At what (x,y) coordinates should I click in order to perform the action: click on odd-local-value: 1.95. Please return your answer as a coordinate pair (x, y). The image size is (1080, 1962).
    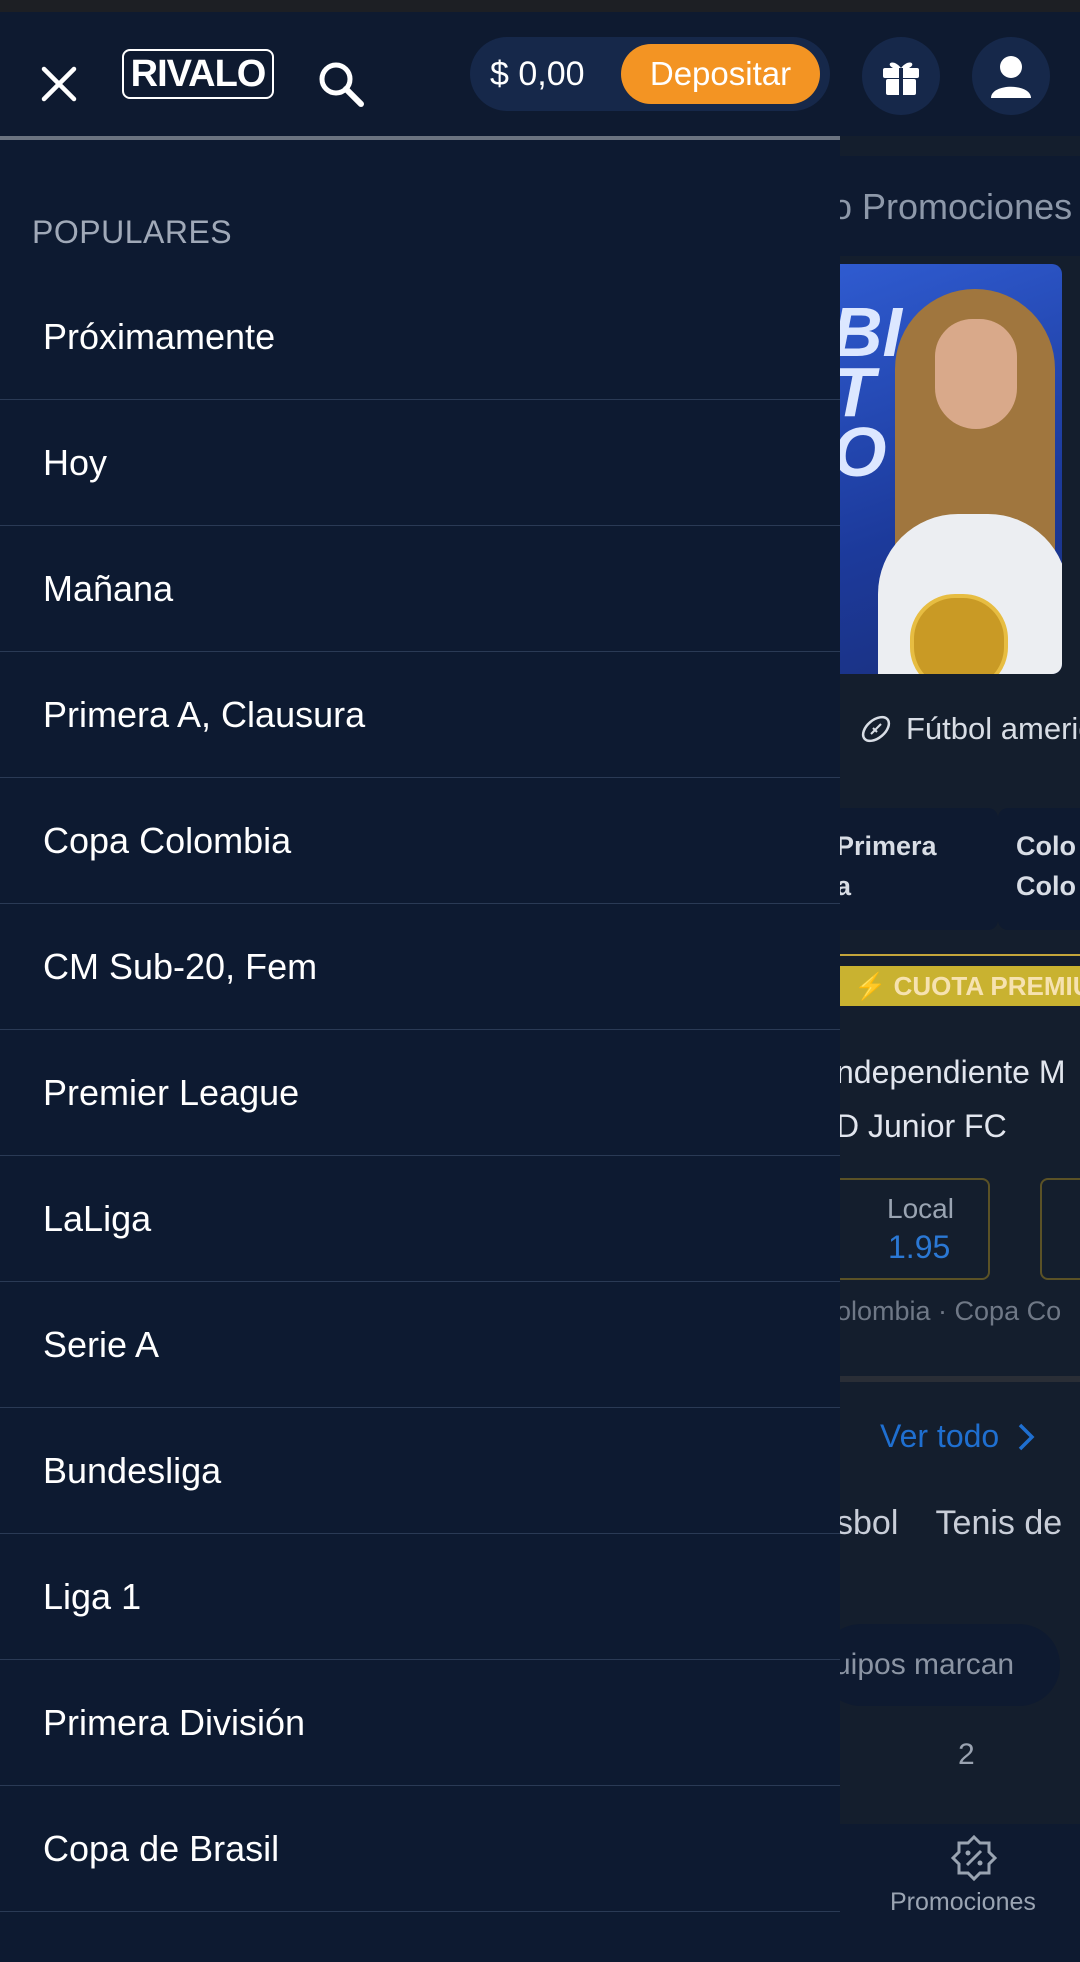
    Looking at the image, I should click on (919, 1247).